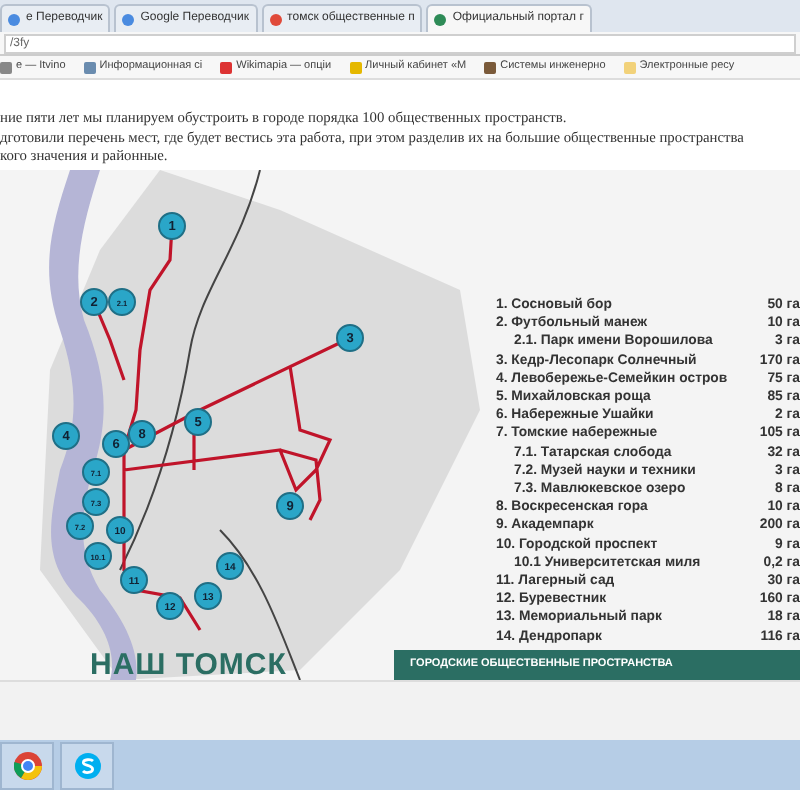  Describe the element at coordinates (27, 765) in the screenshot. I see `chrome-taskbar-icon` at that location.